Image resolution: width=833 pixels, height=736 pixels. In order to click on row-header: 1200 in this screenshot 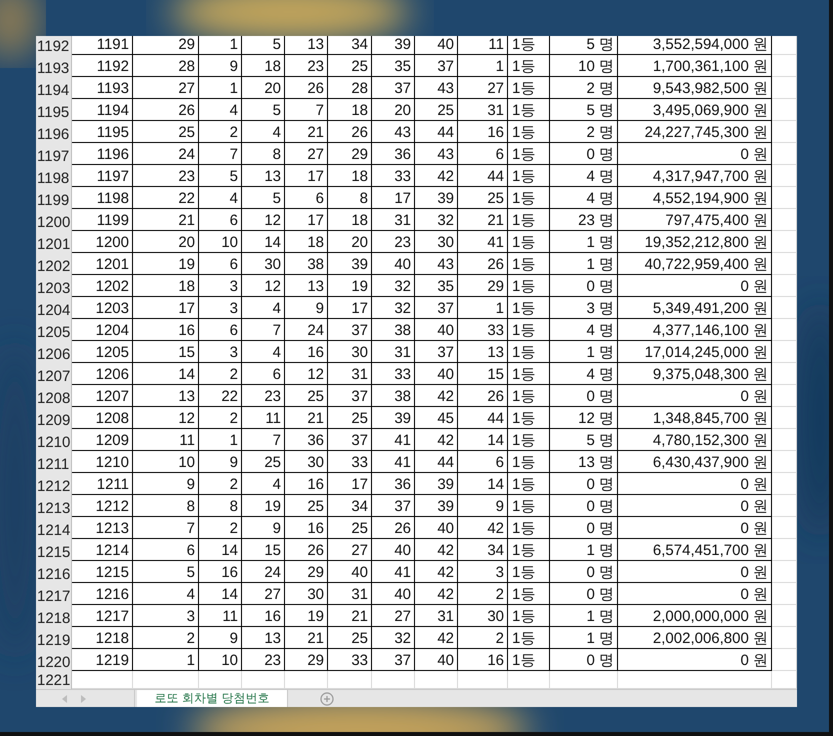, I will do `click(54, 220)`.